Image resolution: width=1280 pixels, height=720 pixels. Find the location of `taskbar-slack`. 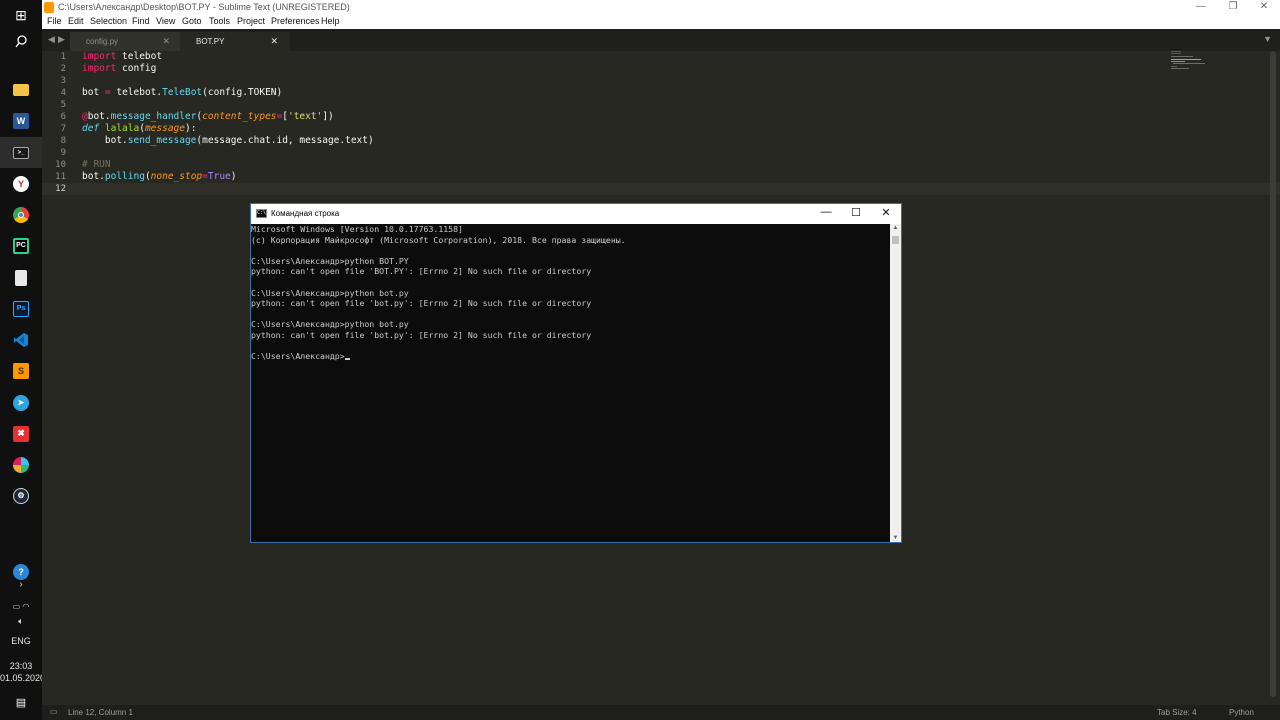

taskbar-slack is located at coordinates (21, 464).